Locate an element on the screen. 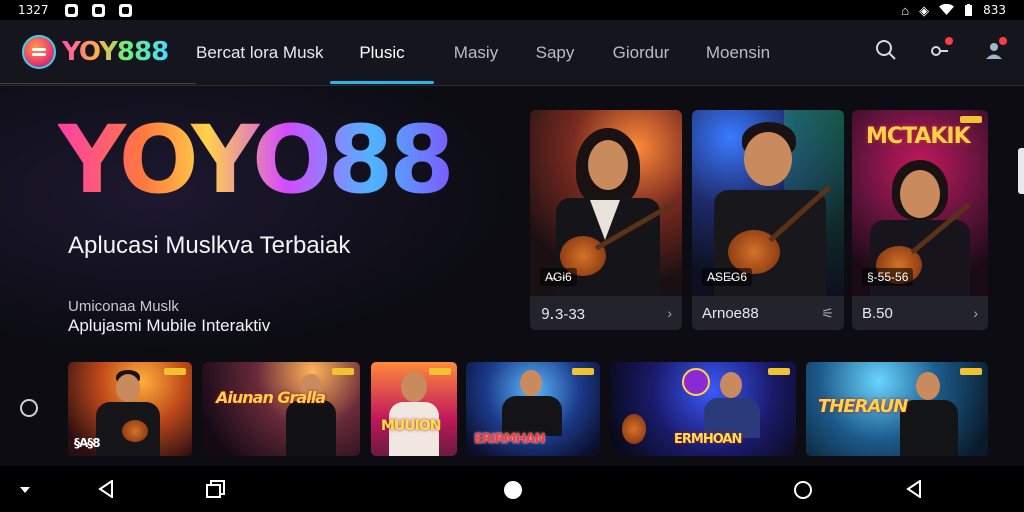 This screenshot has width=1024, height=512. featured-caption-text: ⒐3-33 is located at coordinates (563, 314).